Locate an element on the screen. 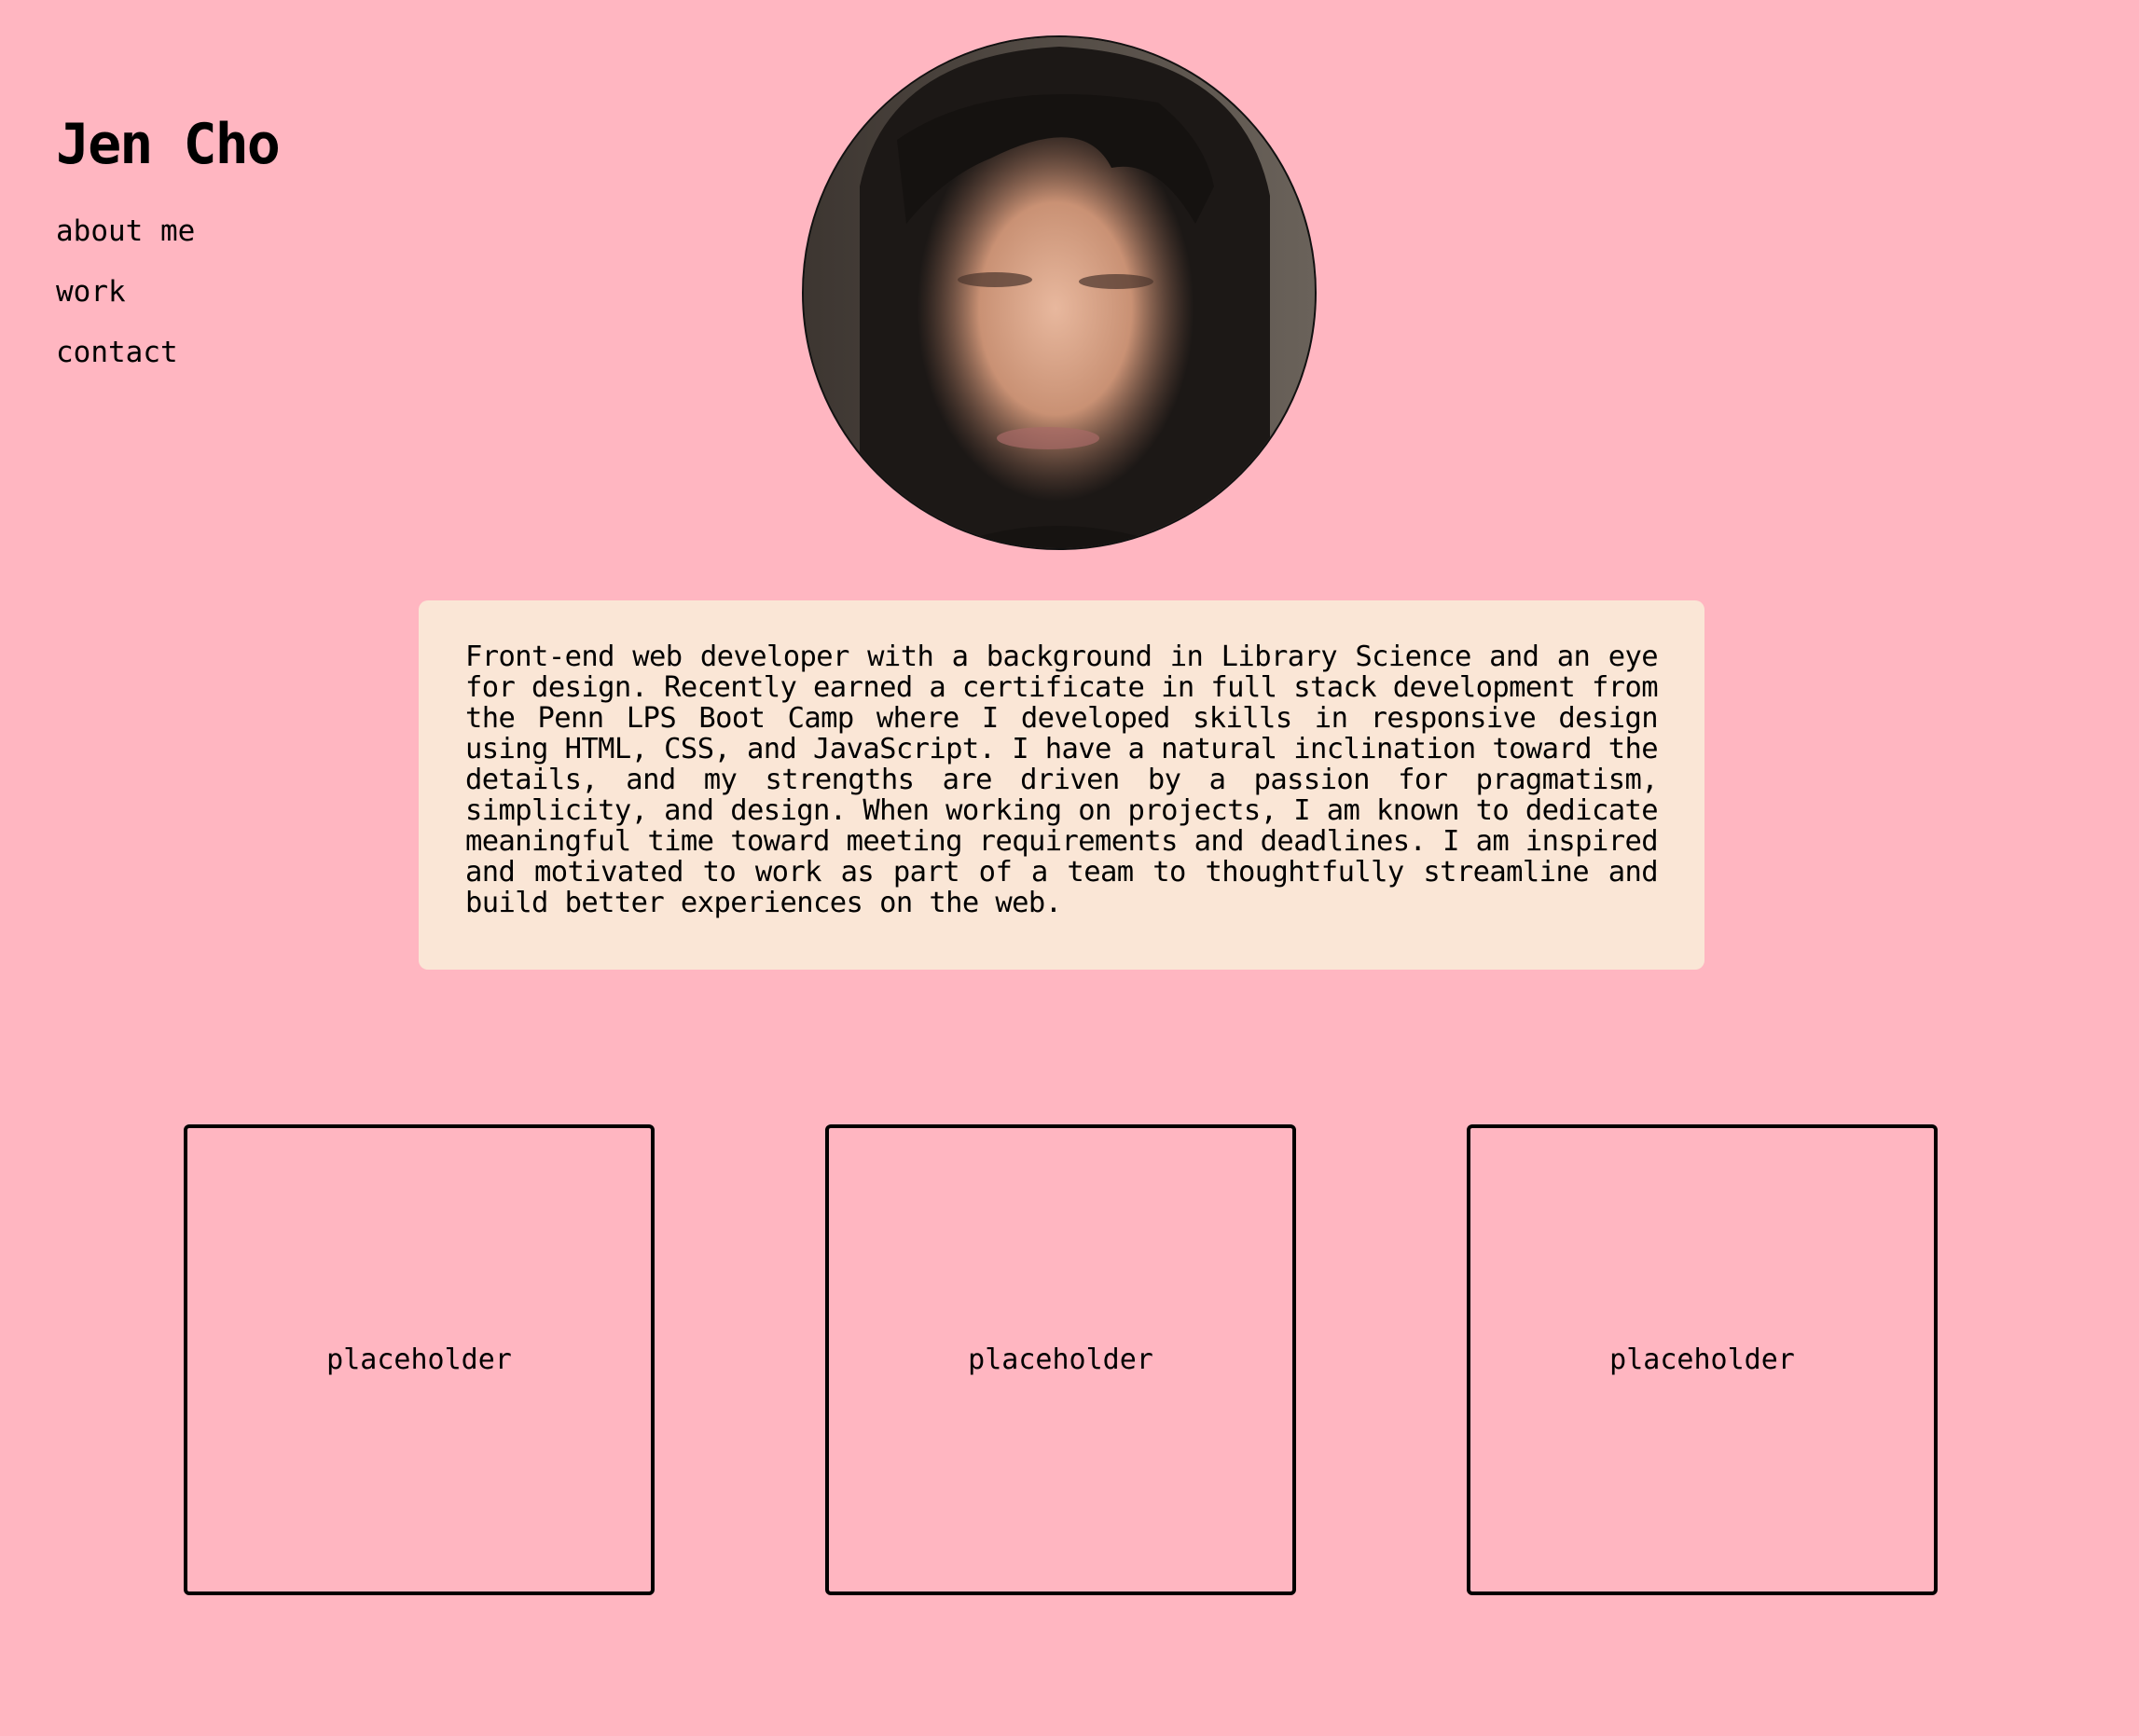 Image resolution: width=2139 pixels, height=1736 pixels. profile-photo is located at coordinates (1060, 292).